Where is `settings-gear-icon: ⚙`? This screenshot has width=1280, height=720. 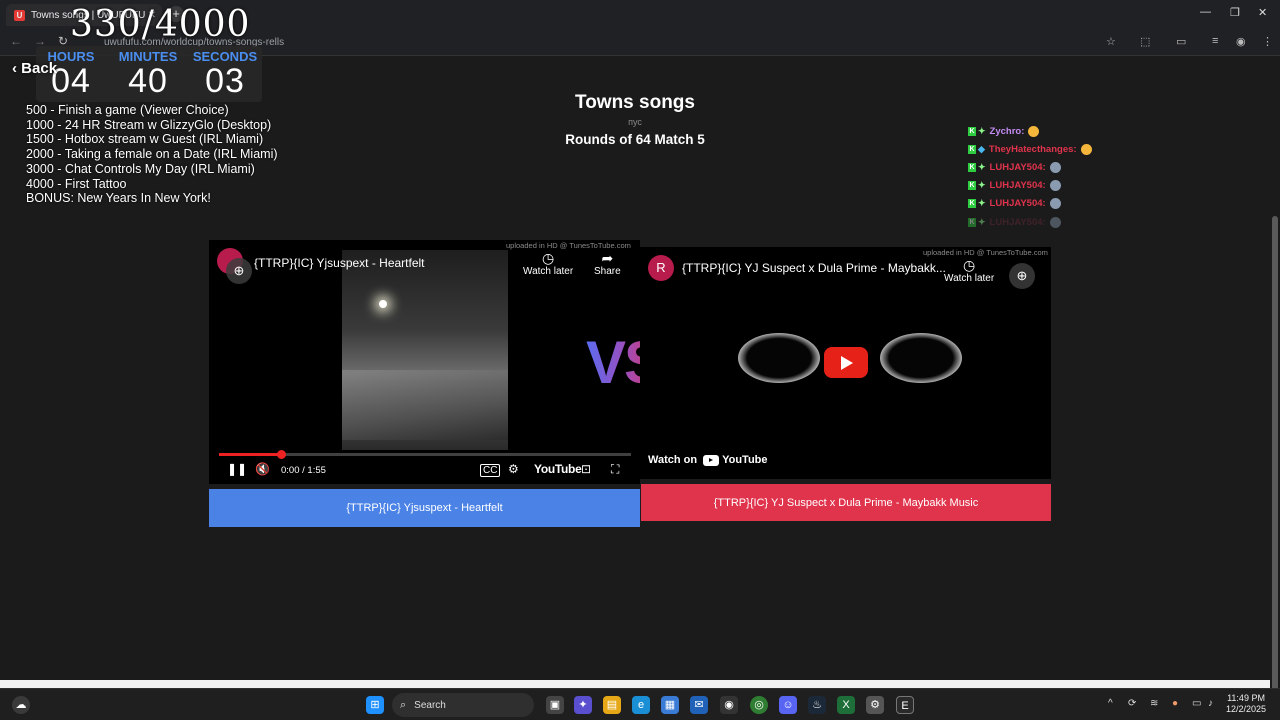 settings-gear-icon: ⚙ is located at coordinates (513, 469).